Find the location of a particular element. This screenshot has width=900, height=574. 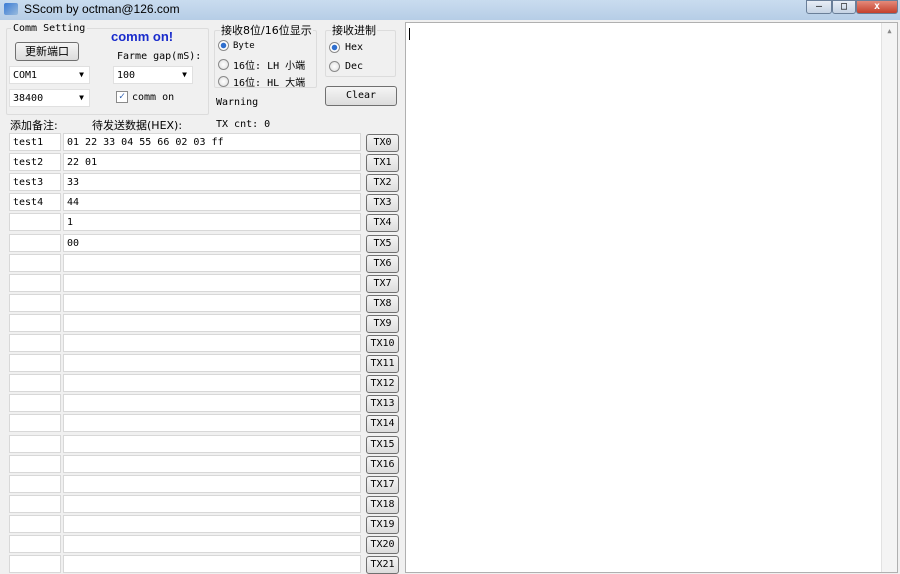

comm-on-checkbox: ✓ is located at coordinates (122, 97).